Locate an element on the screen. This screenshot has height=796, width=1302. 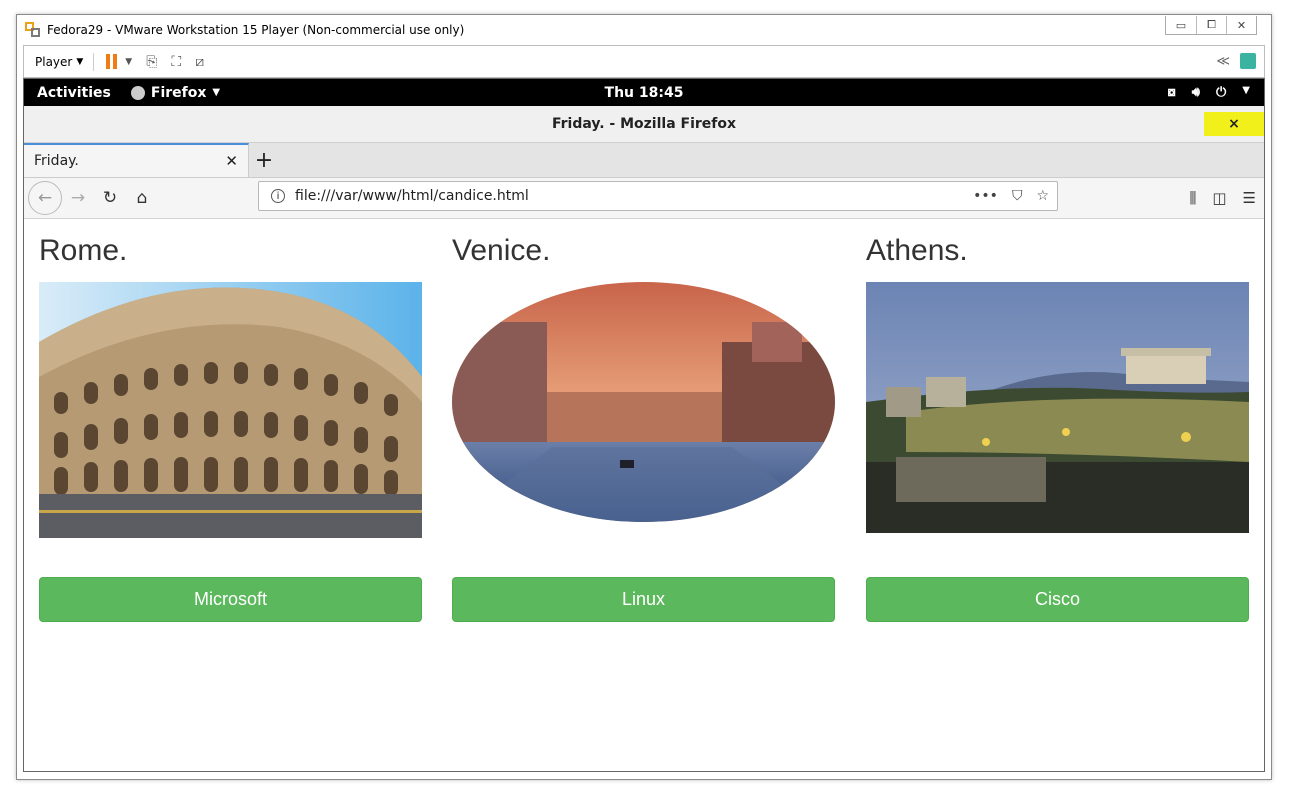
card-rome: Rome. Microsoft is located at coordinates (230, 420).